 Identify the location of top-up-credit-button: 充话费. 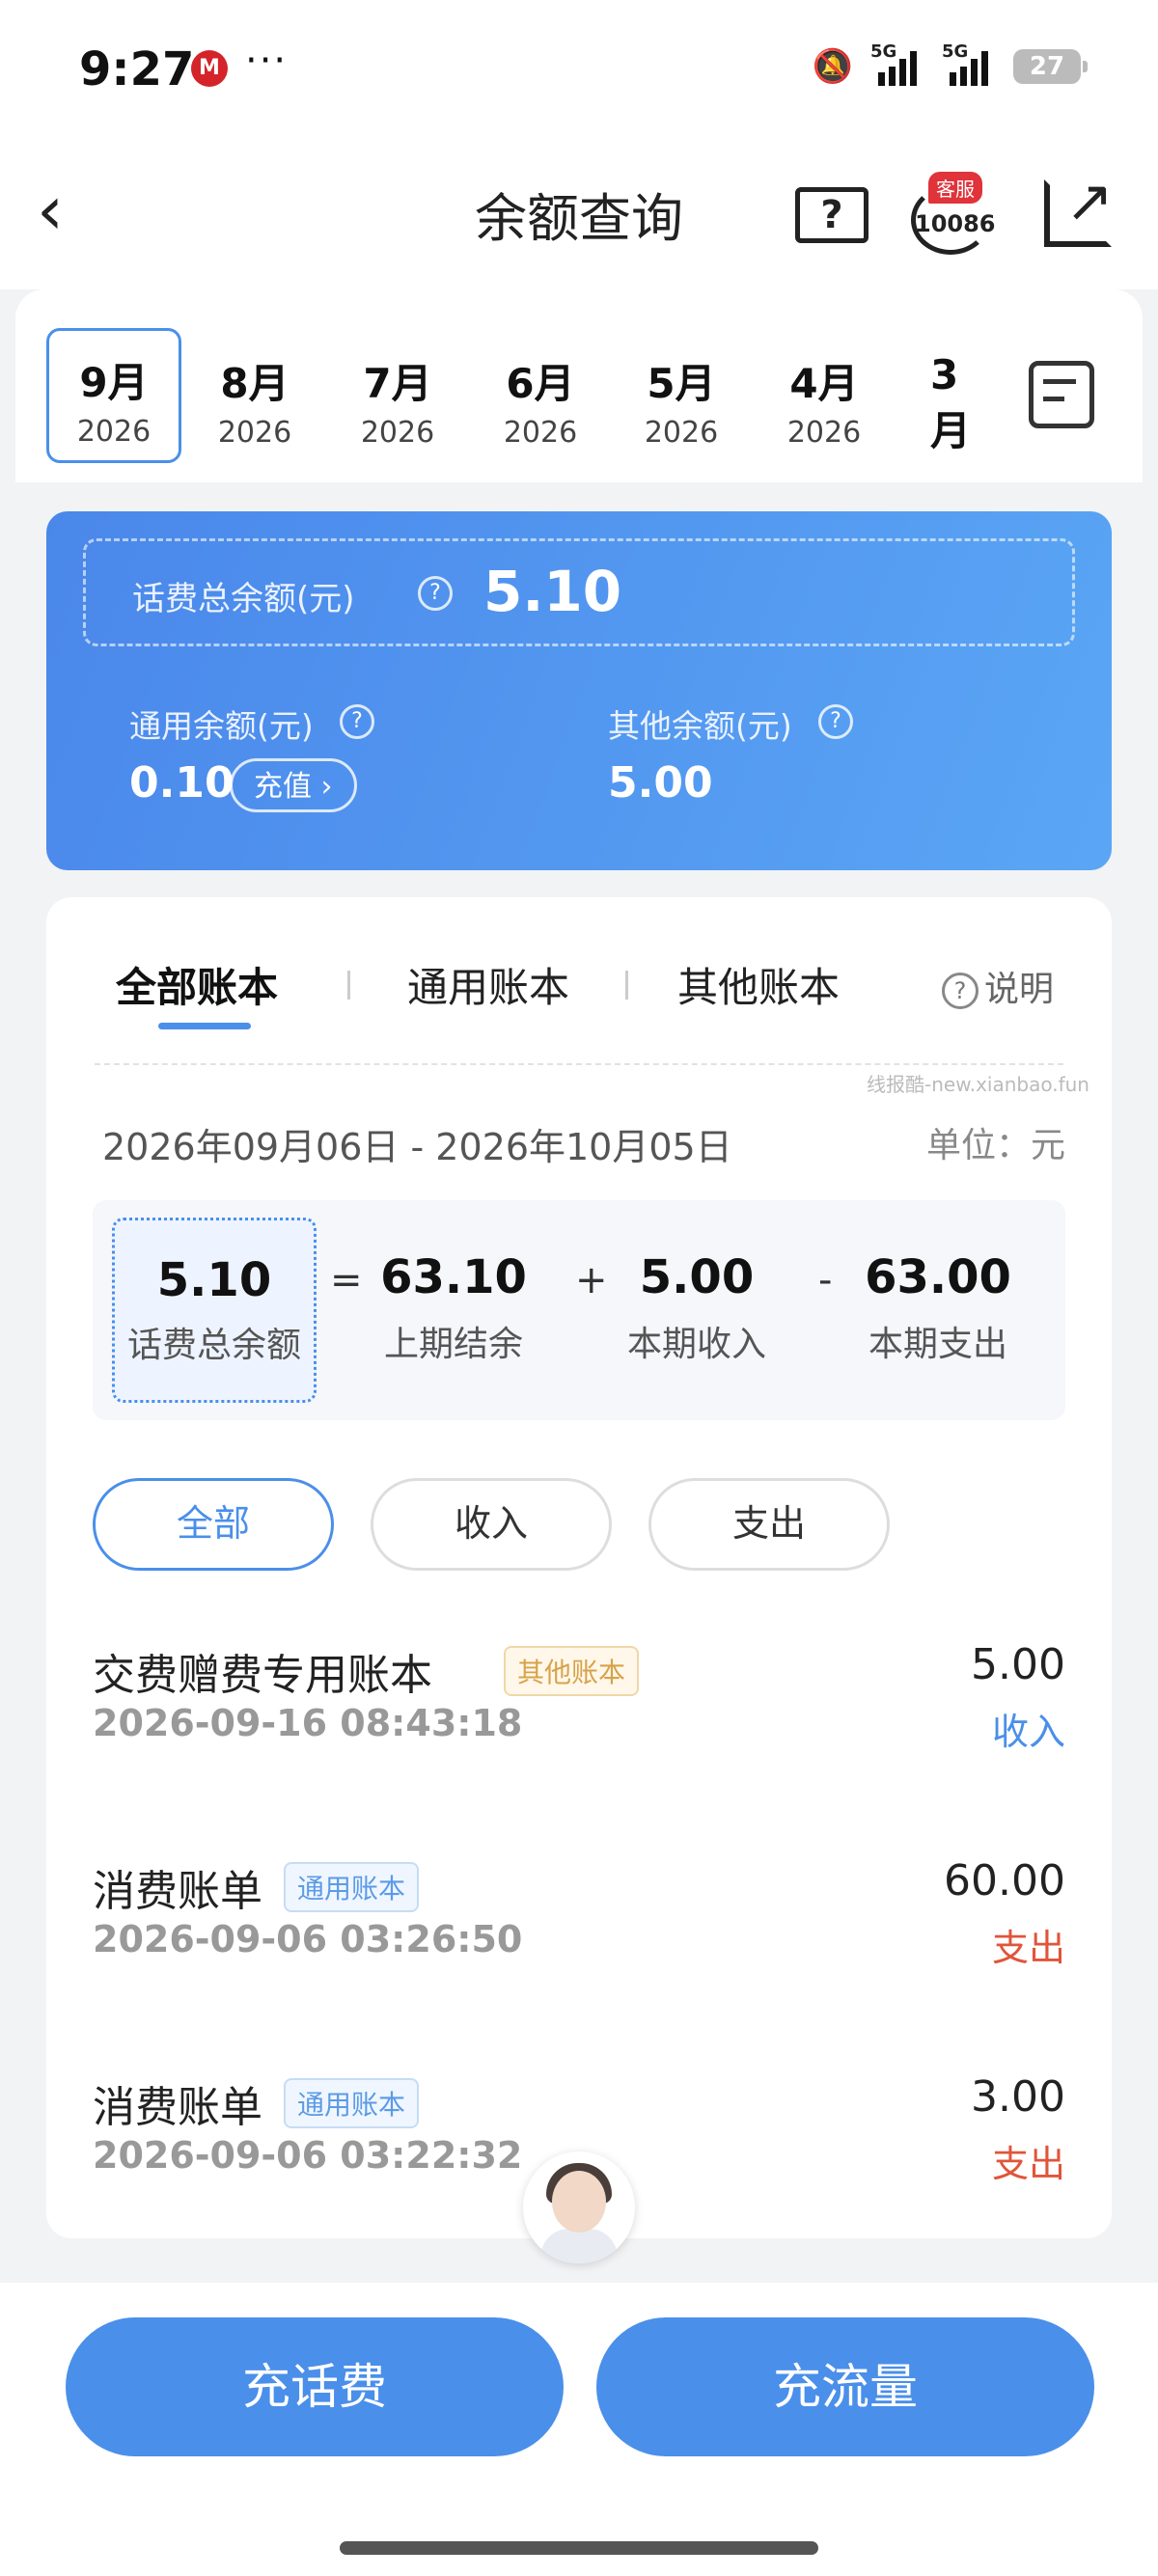
(315, 2386).